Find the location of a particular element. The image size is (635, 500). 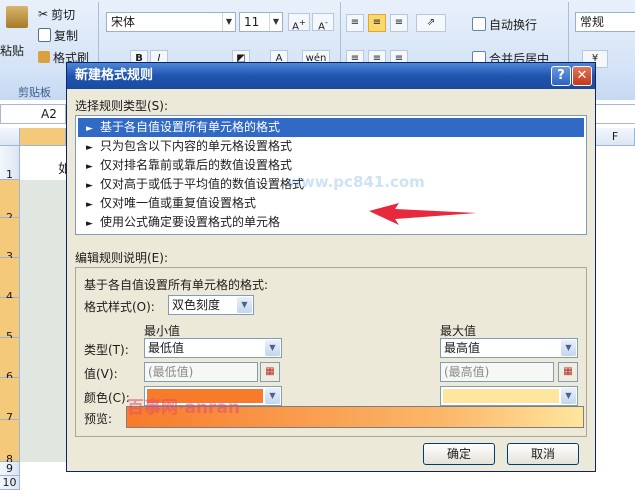

rule-type-item: ► 只为包含以下内容的单元格设置格式 is located at coordinates (331, 146).